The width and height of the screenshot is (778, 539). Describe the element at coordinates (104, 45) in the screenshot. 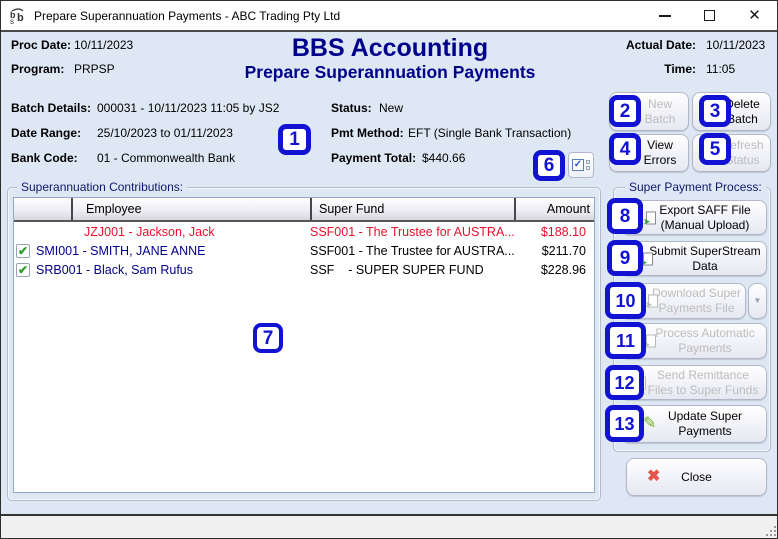

I see `proc-date-value: 10/11/2023` at that location.